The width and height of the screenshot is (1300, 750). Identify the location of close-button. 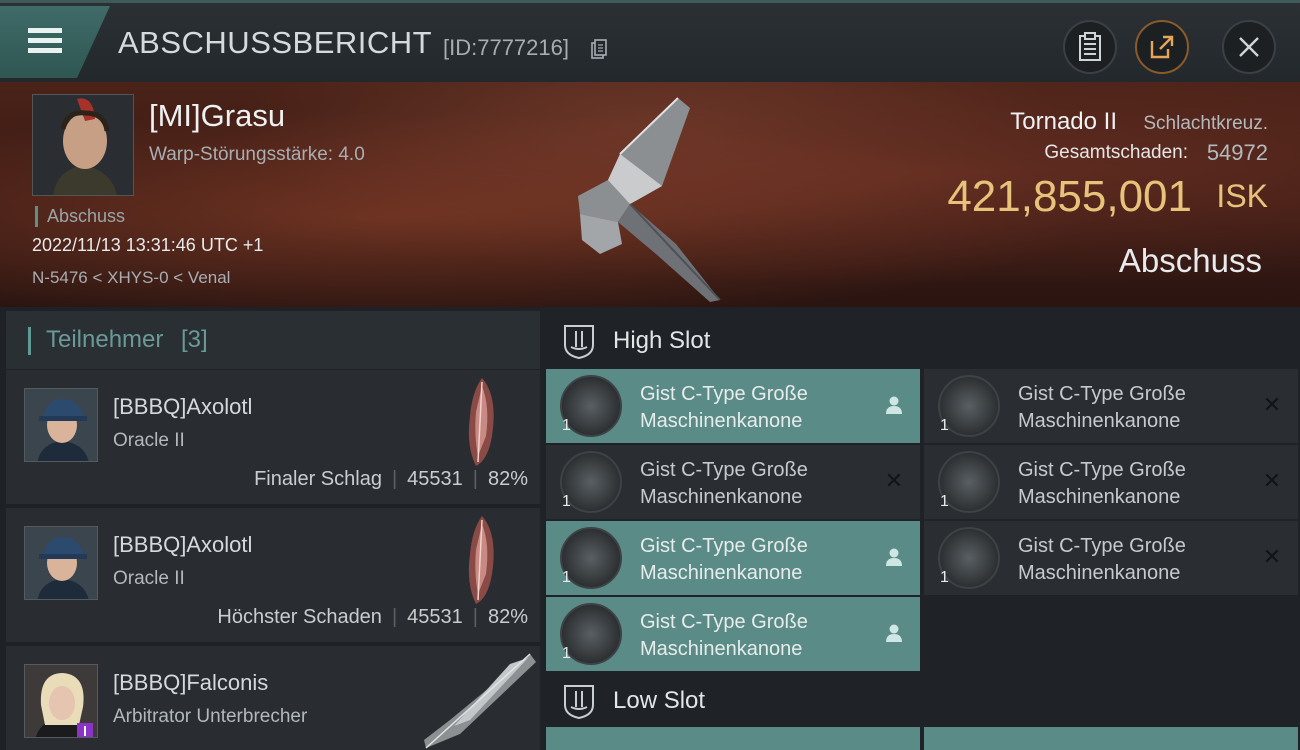
(1249, 47).